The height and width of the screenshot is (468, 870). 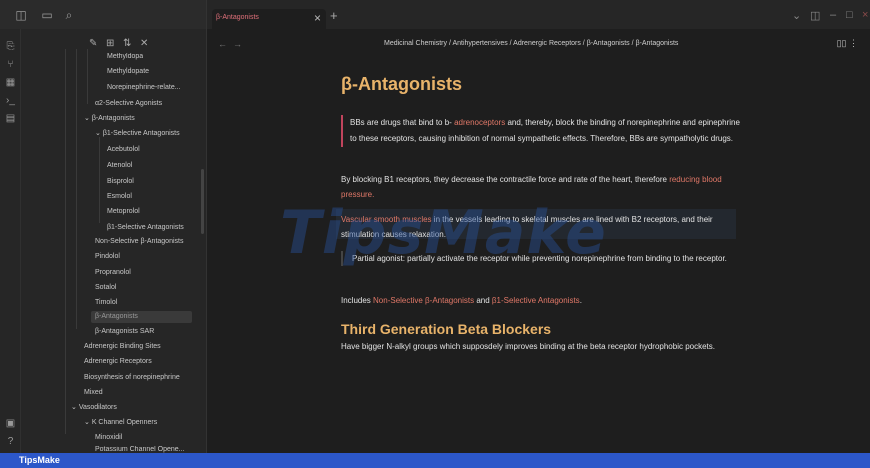 I want to click on tree-item-active: β-Antagonists, so click(x=141, y=317).